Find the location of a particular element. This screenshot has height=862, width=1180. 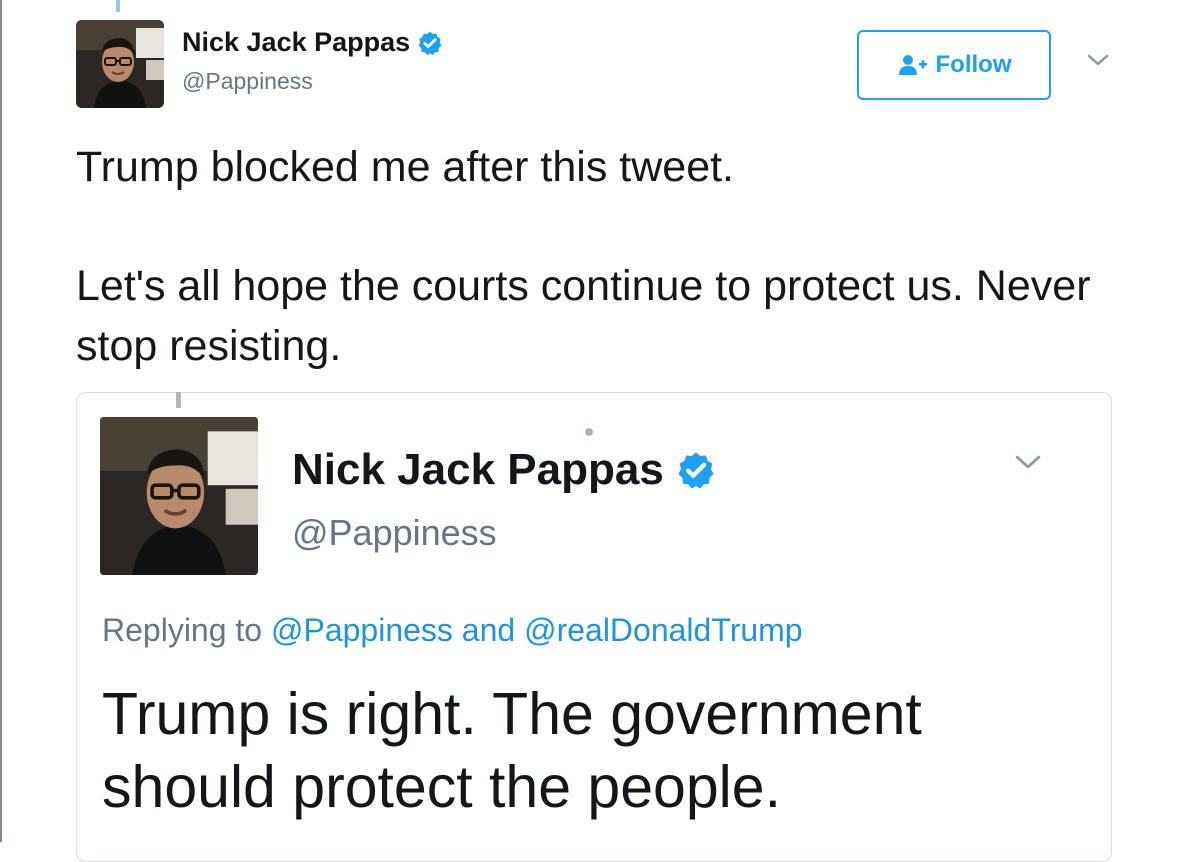

thread-connector-tick is located at coordinates (118, 6).